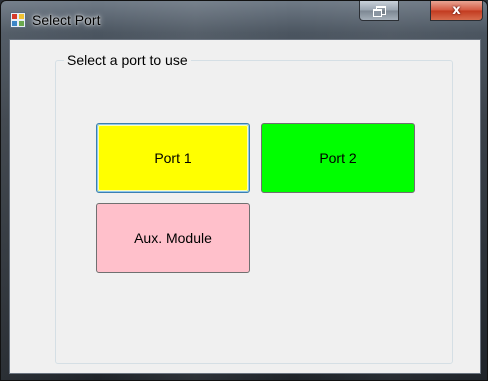 This screenshot has height=381, width=488. Describe the element at coordinates (18, 20) in the screenshot. I see `app-window-icon` at that location.